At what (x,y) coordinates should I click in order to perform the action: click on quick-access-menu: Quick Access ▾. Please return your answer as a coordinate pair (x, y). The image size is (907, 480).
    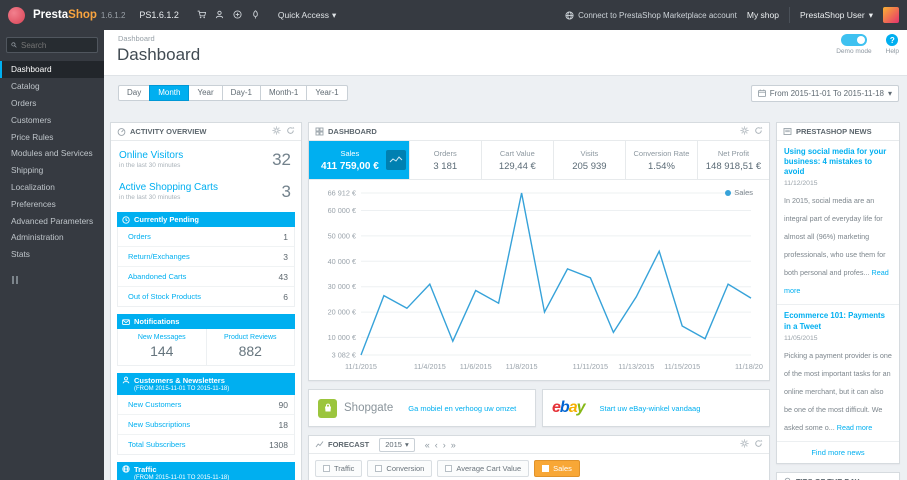
    Looking at the image, I should click on (307, 15).